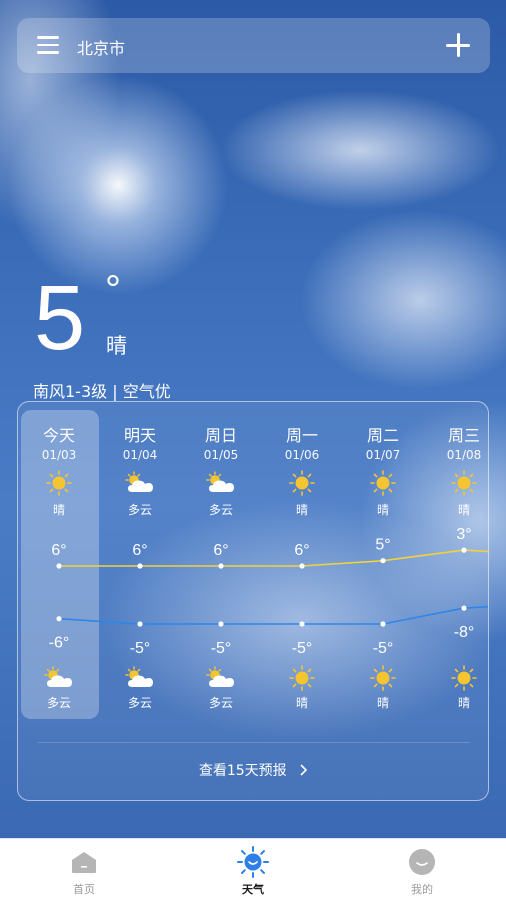 Image resolution: width=506 pixels, height=900 pixels. I want to click on day-name: 周三, so click(463, 435).